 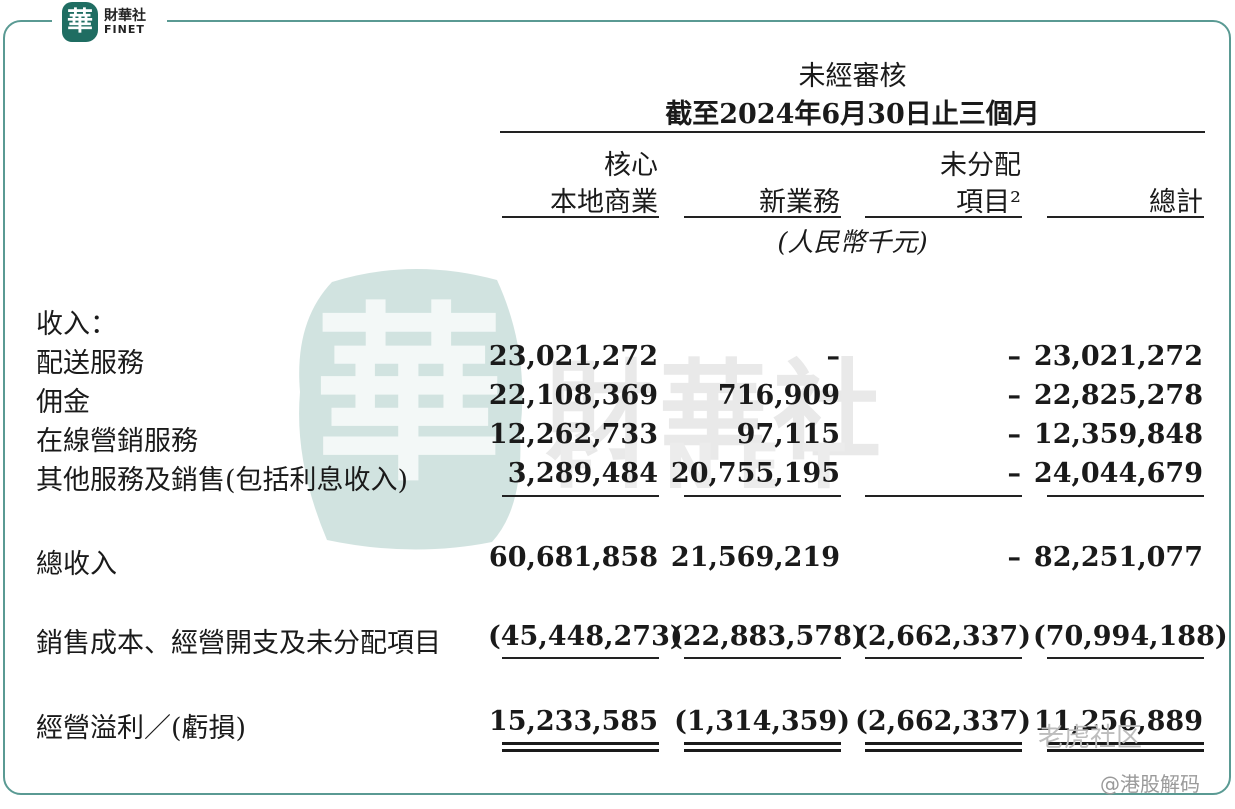 What do you see at coordinates (1150, 784) in the screenshot?
I see `source-credit: @港股解码` at bounding box center [1150, 784].